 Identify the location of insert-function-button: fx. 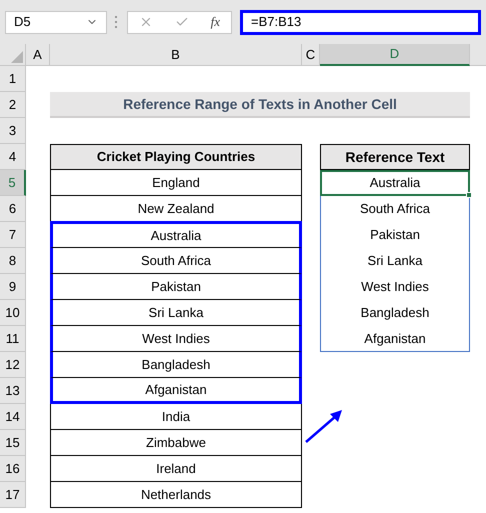
(215, 22).